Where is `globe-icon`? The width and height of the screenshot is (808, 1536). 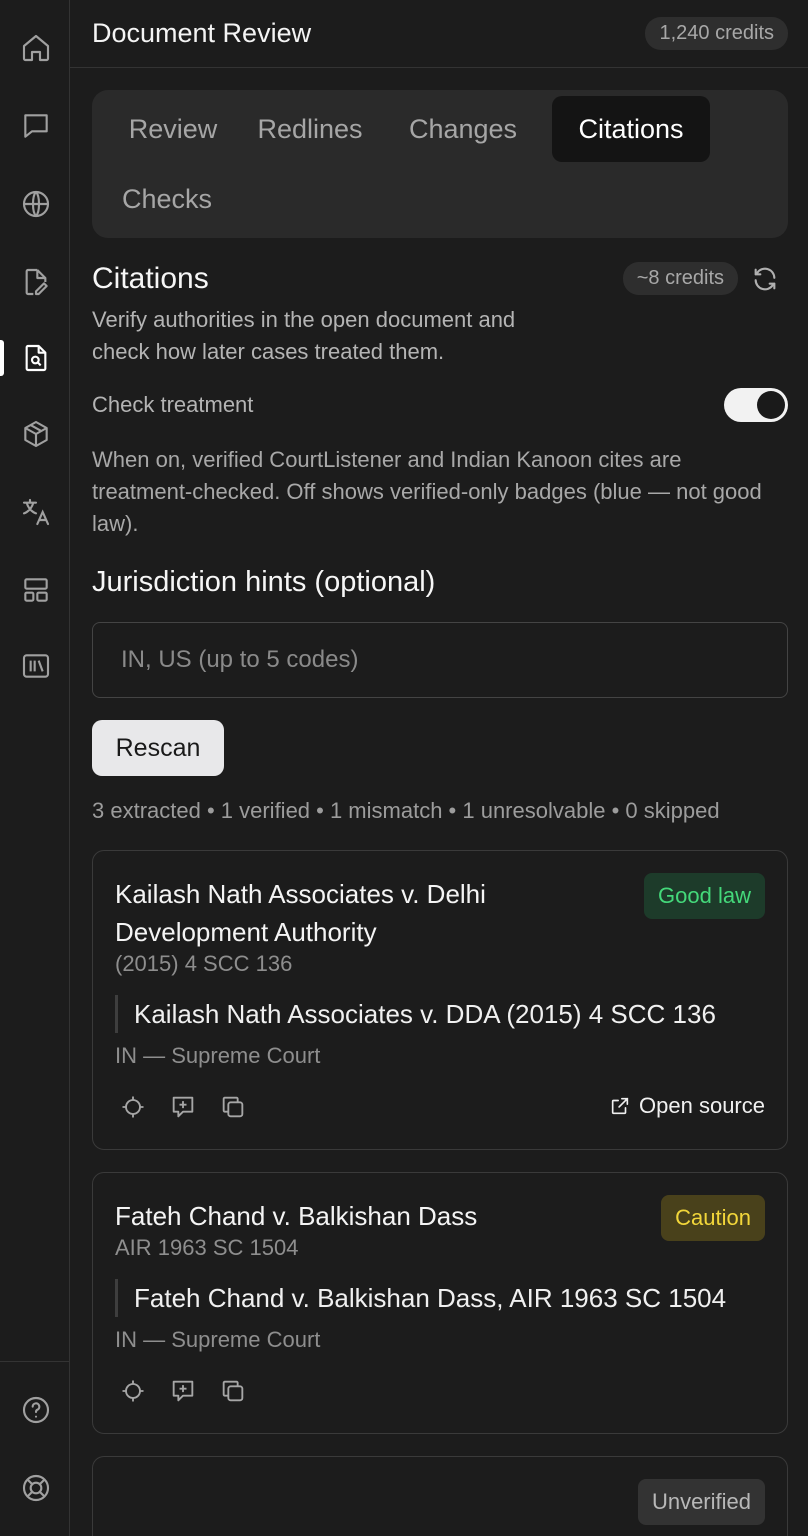
globe-icon is located at coordinates (36, 204).